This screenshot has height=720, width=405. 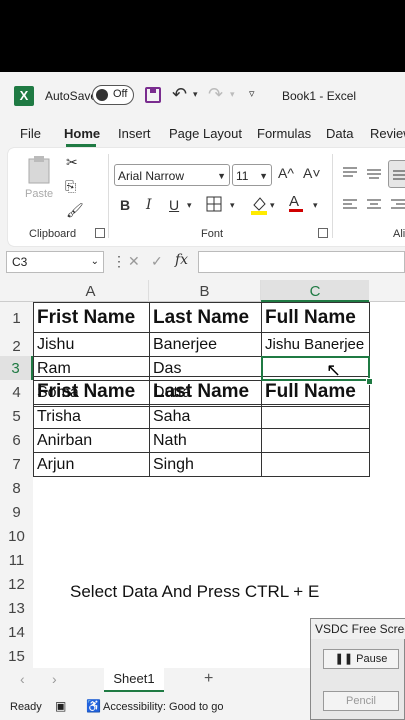 What do you see at coordinates (149, 205) in the screenshot?
I see `italic-button: I` at bounding box center [149, 205].